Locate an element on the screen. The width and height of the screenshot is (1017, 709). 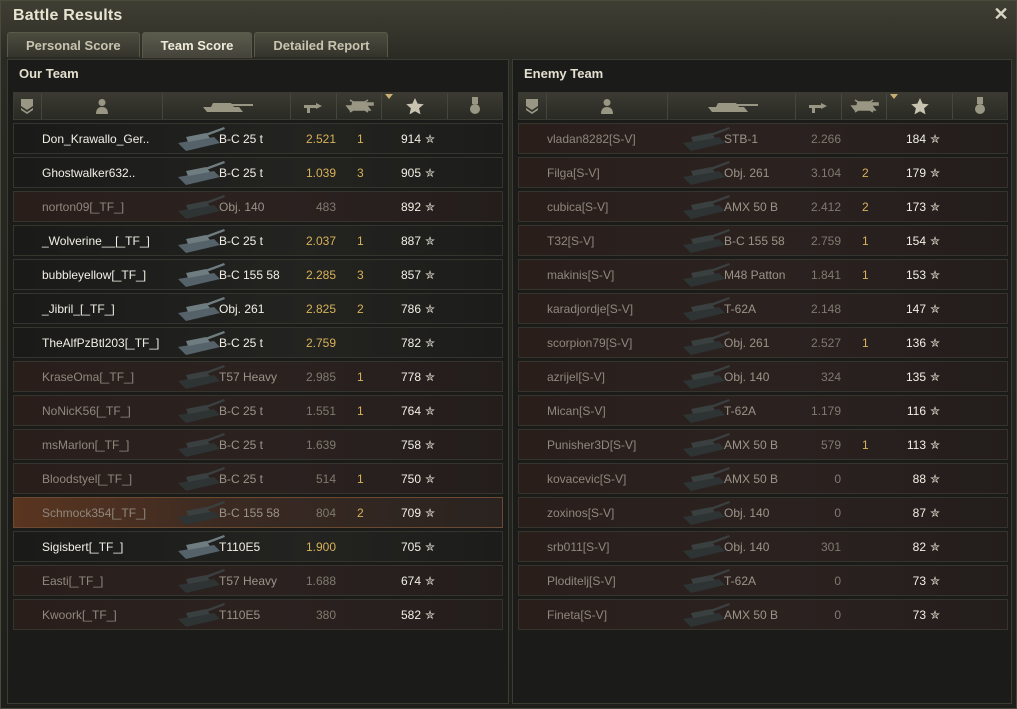
player-name: Ploditelj[S-V] is located at coordinates (581, 581).